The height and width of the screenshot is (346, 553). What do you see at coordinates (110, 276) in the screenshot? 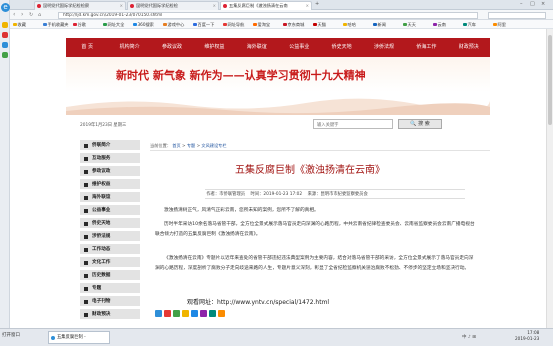
I see `sidebar-item: 历史数据` at bounding box center [110, 276].